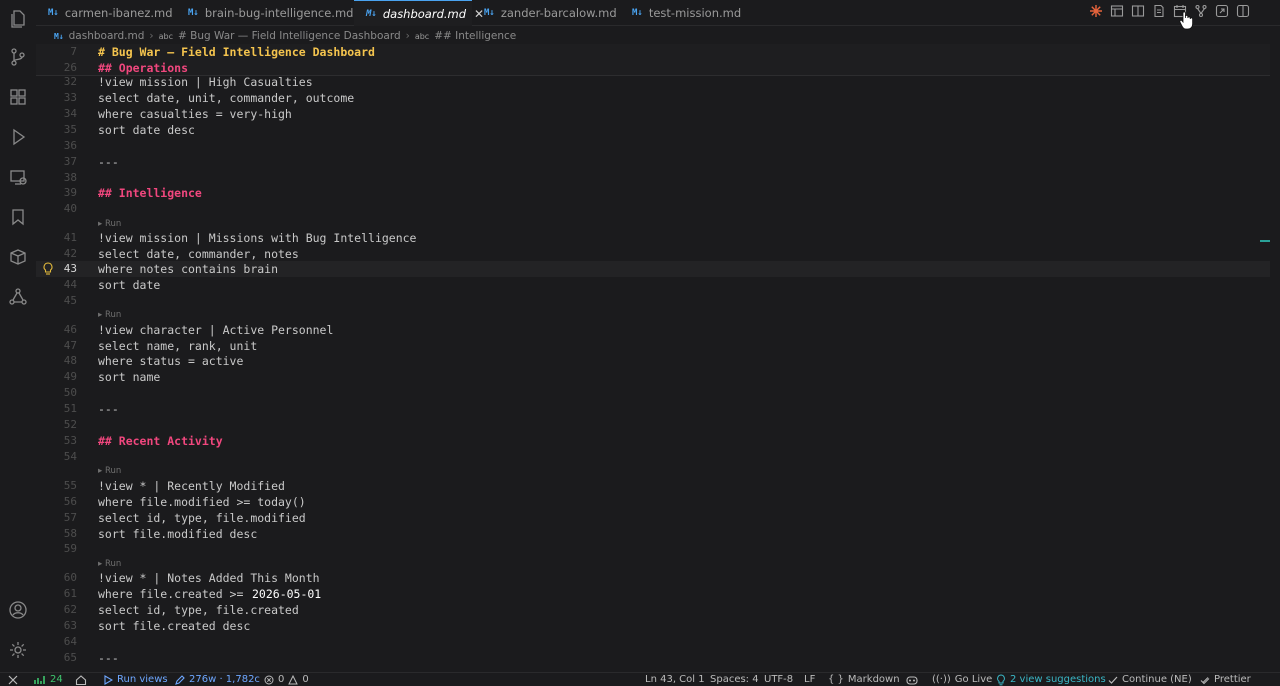  Describe the element at coordinates (18, 18) in the screenshot. I see `explorer-icon` at that location.